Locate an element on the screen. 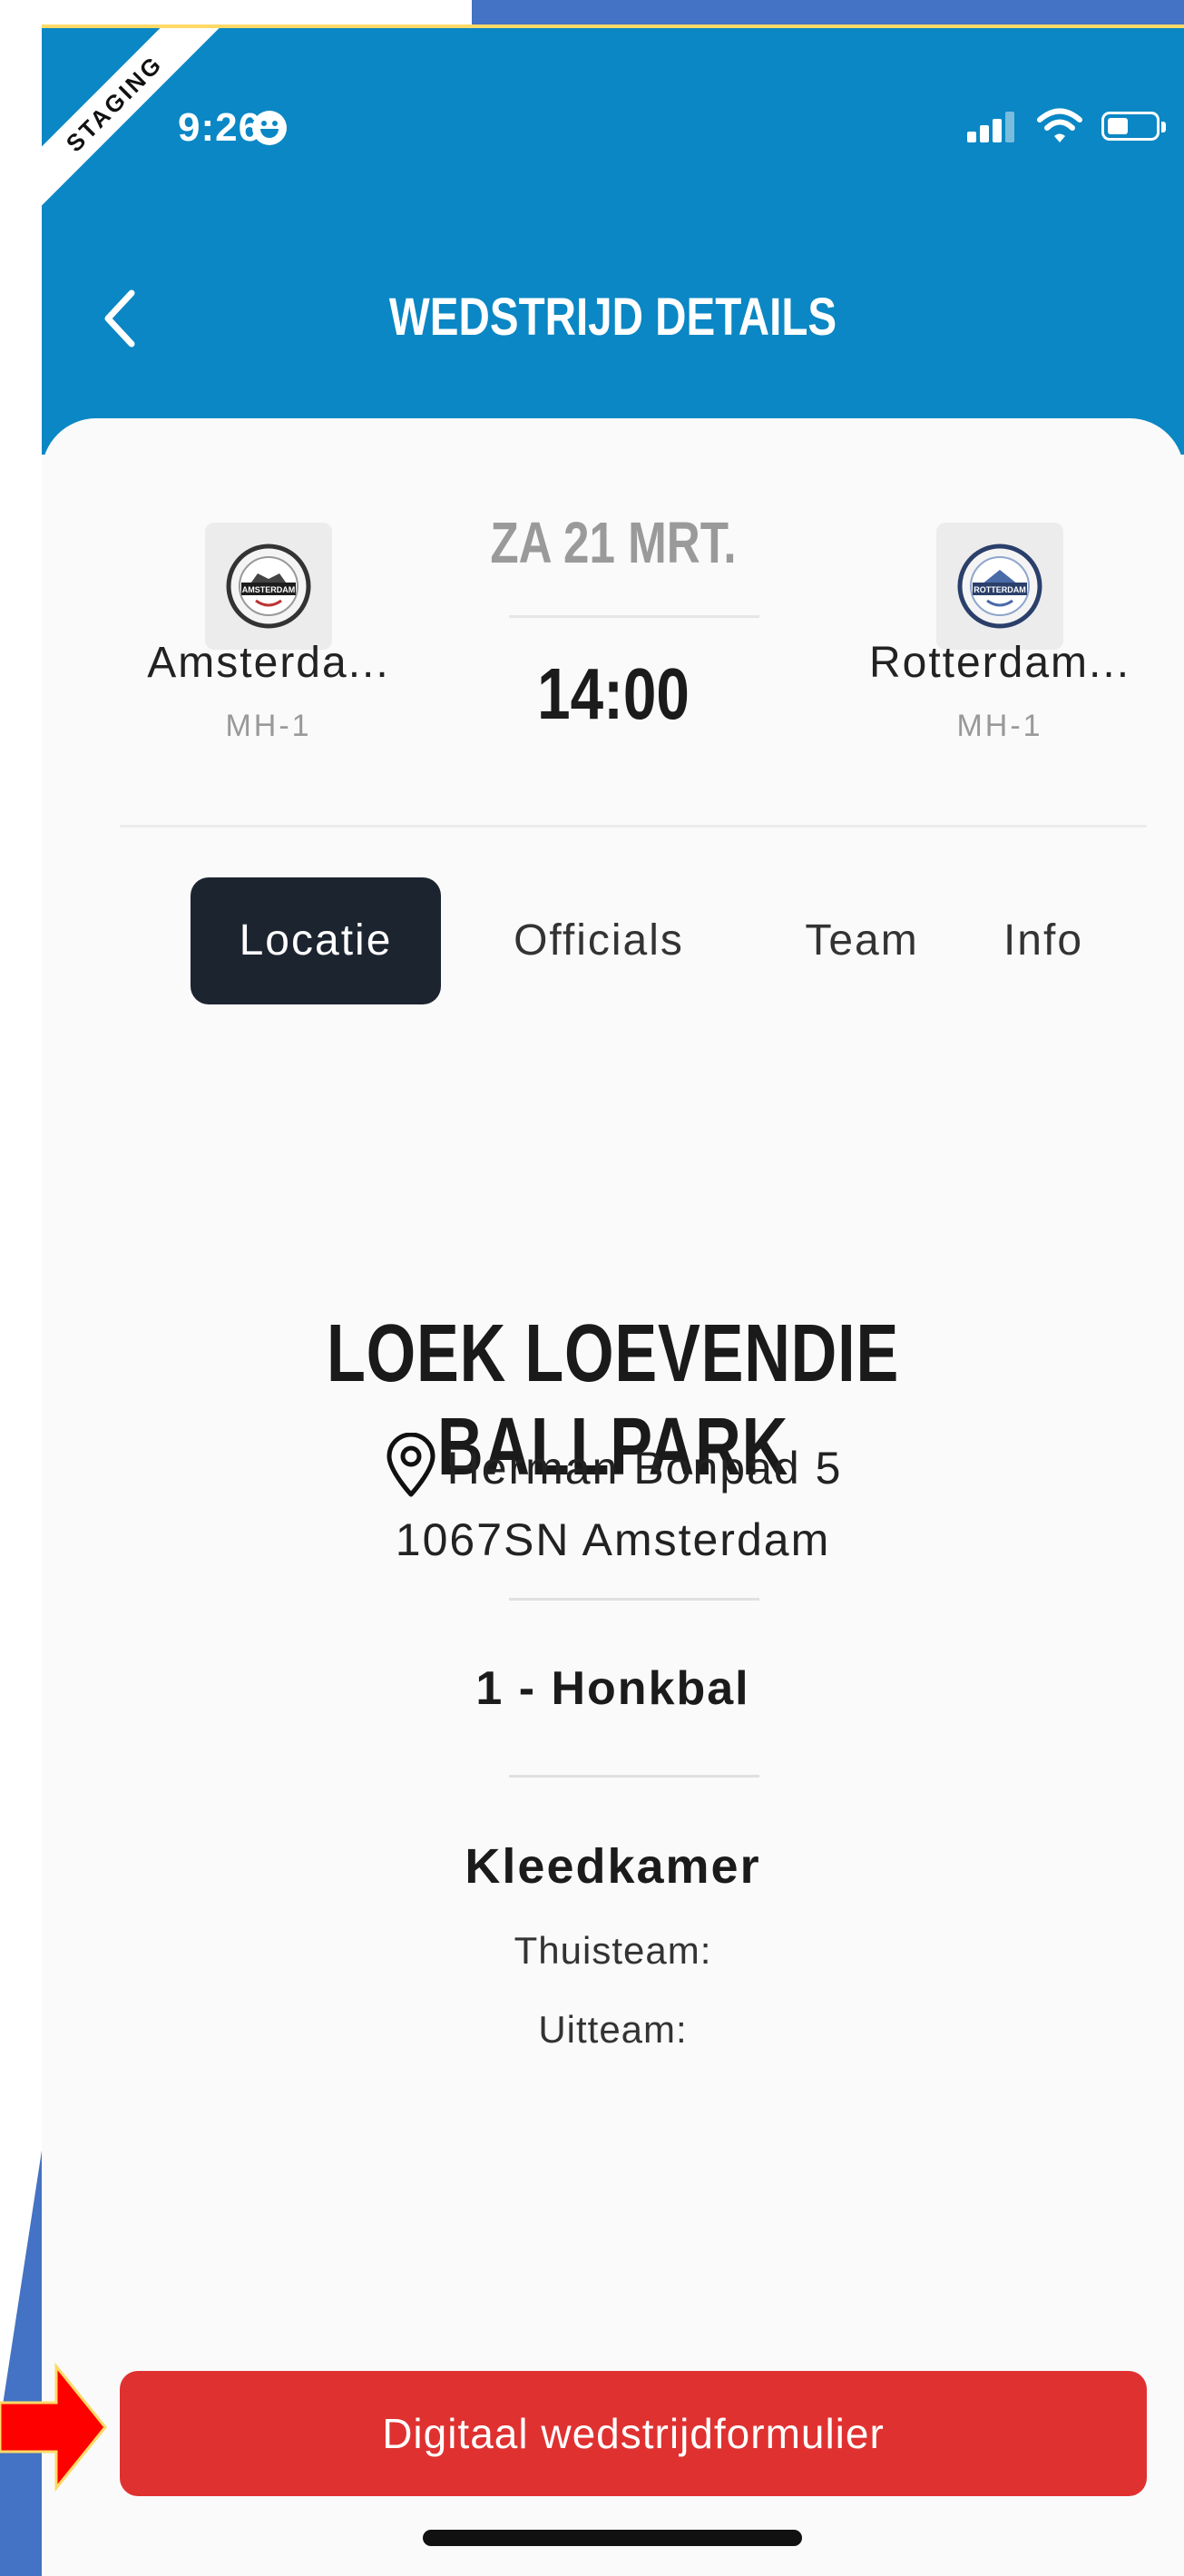 The image size is (1184, 2576). signal-icon is located at coordinates (992, 127).